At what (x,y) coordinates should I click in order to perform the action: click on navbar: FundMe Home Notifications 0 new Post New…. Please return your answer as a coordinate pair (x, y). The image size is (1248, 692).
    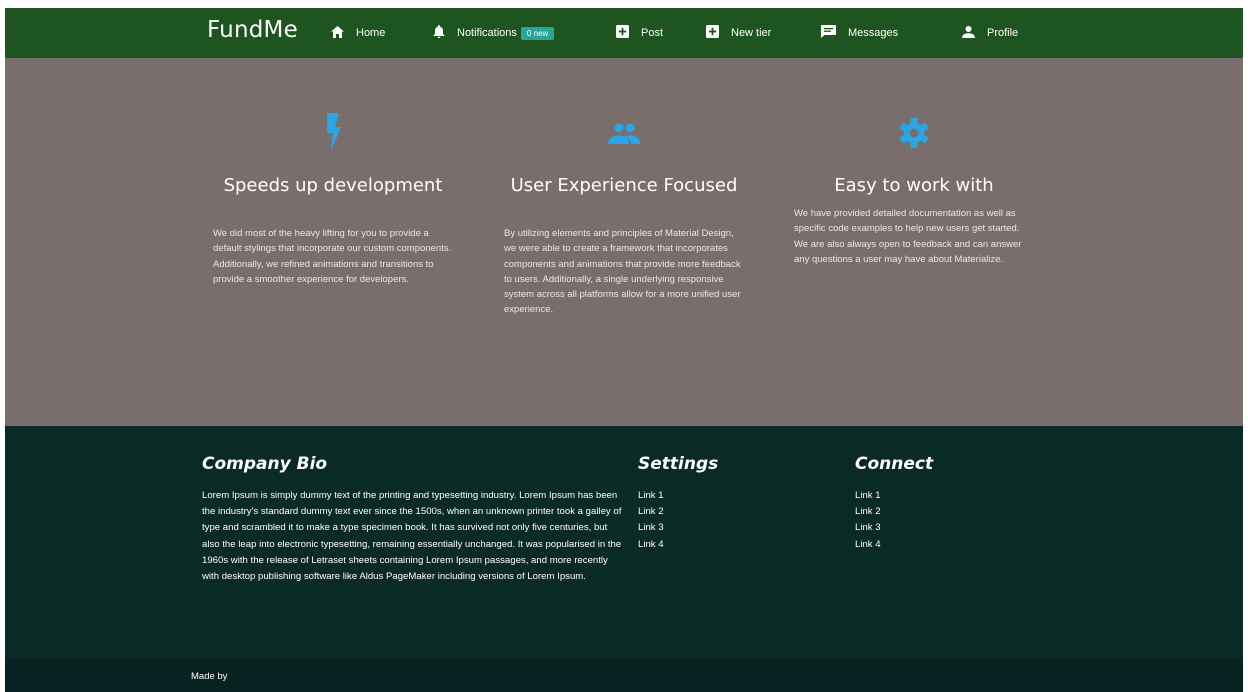
    Looking at the image, I should click on (624, 33).